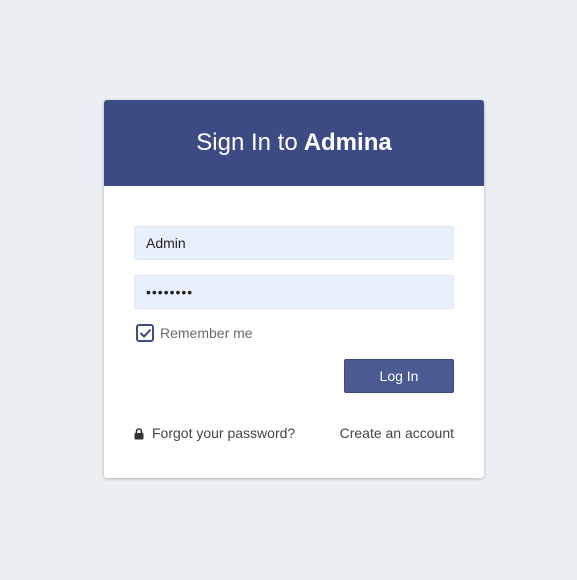 The image size is (577, 580). What do you see at coordinates (294, 292) in the screenshot?
I see `password-input` at bounding box center [294, 292].